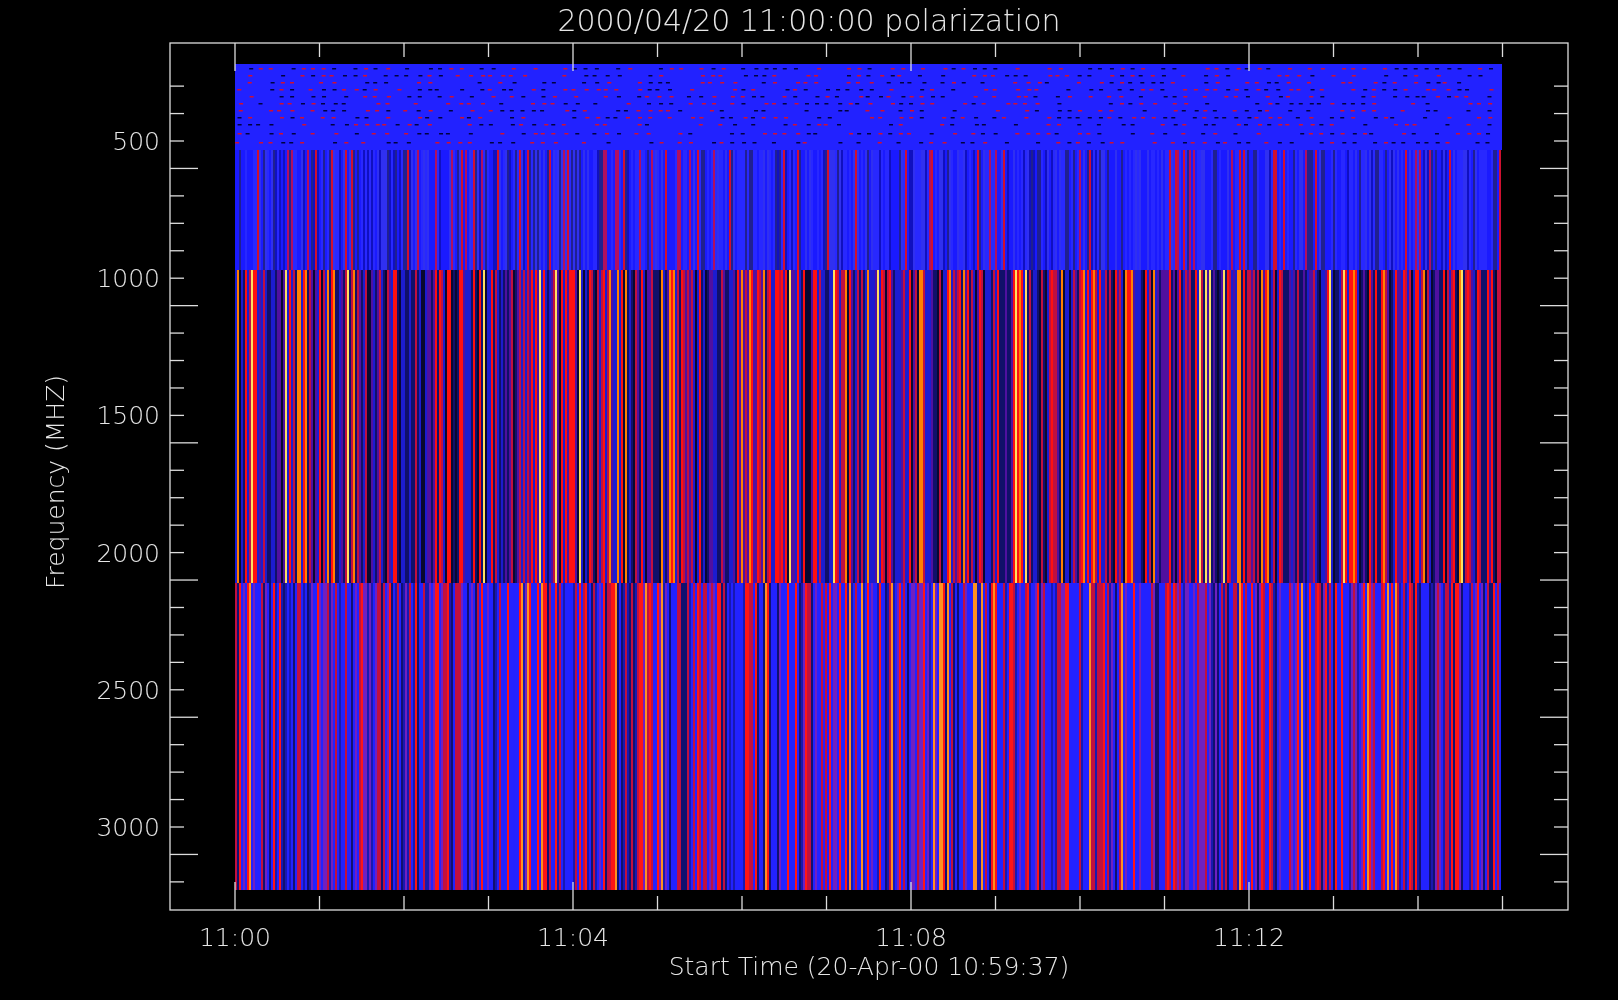  What do you see at coordinates (128, 279) in the screenshot?
I see `y-tick-label: 1000` at bounding box center [128, 279].